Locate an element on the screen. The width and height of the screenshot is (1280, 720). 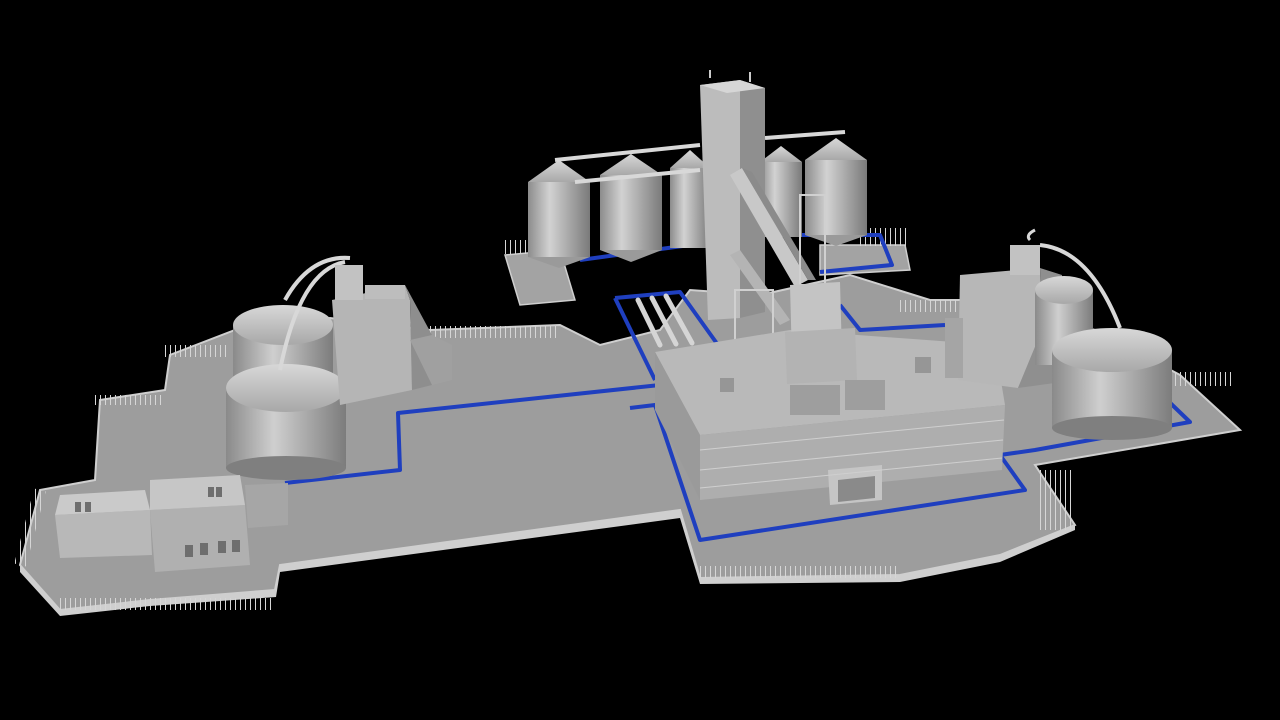
left-storage-tanks is located at coordinates (288, 367).